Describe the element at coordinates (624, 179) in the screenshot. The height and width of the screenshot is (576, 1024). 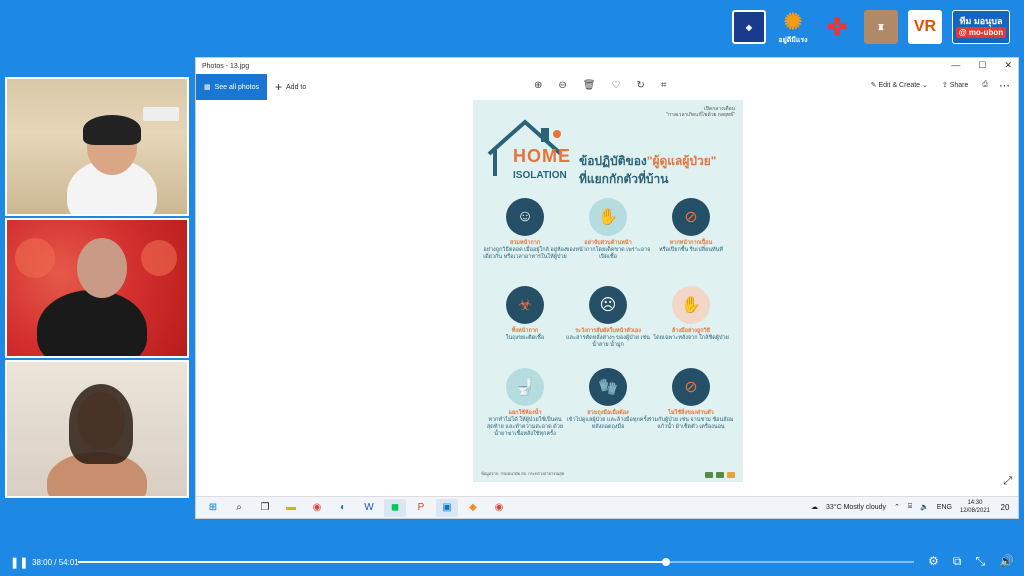
I see `poster-subtitle: ที่แยกกักตัวที่บ้าน` at that location.